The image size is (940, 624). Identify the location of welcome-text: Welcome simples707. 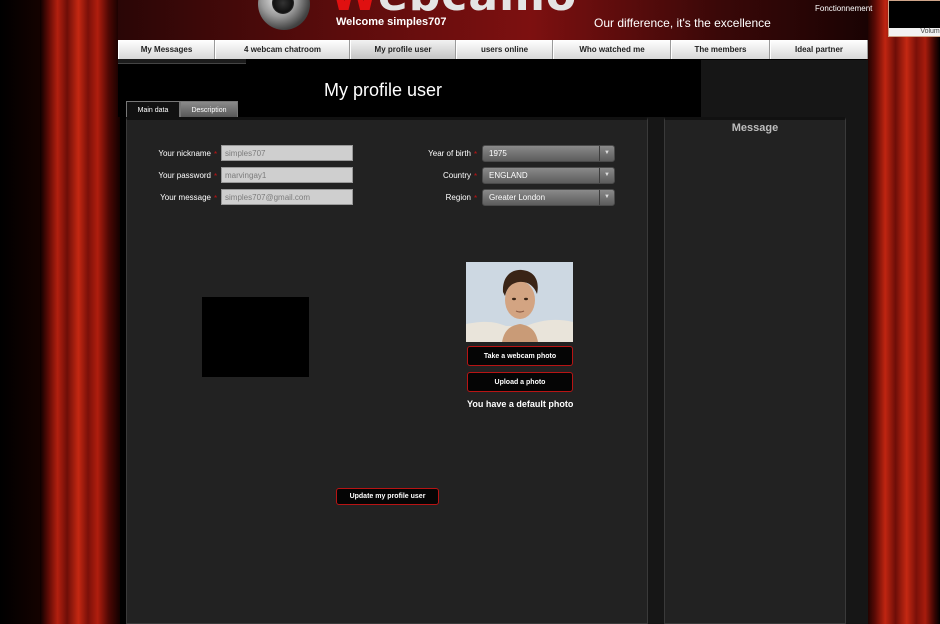
(391, 22).